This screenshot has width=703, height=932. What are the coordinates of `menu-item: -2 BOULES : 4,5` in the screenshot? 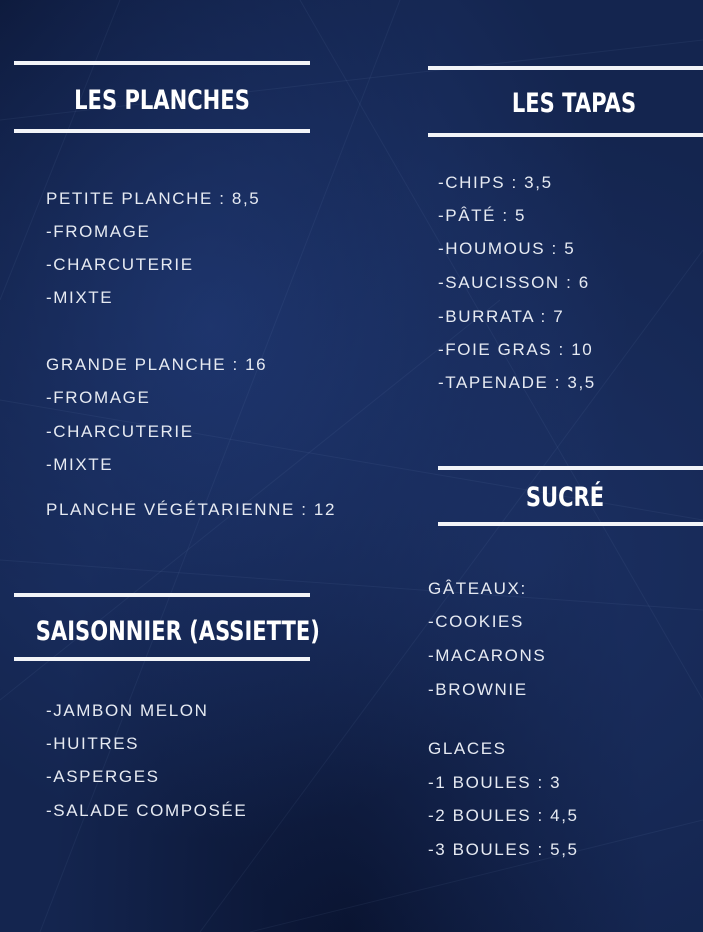 It's located at (503, 815).